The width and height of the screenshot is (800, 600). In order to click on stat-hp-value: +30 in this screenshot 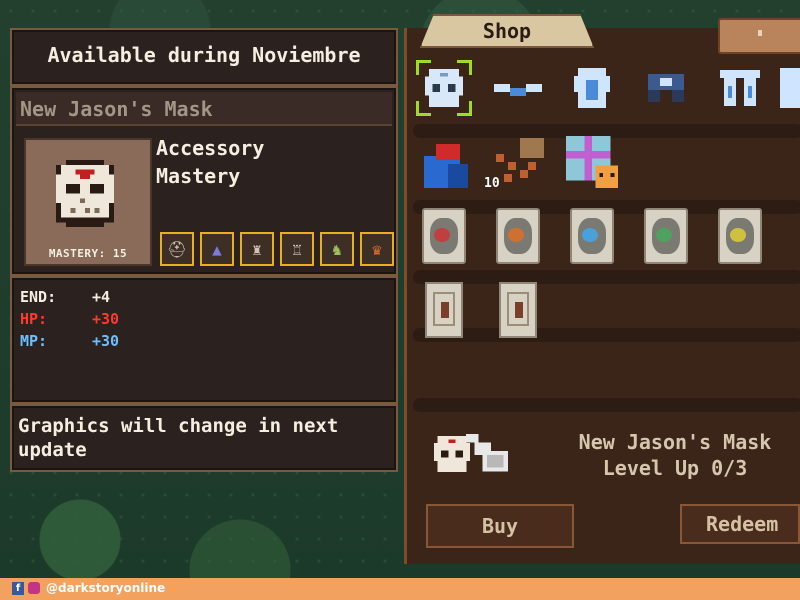, I will do `click(106, 319)`.